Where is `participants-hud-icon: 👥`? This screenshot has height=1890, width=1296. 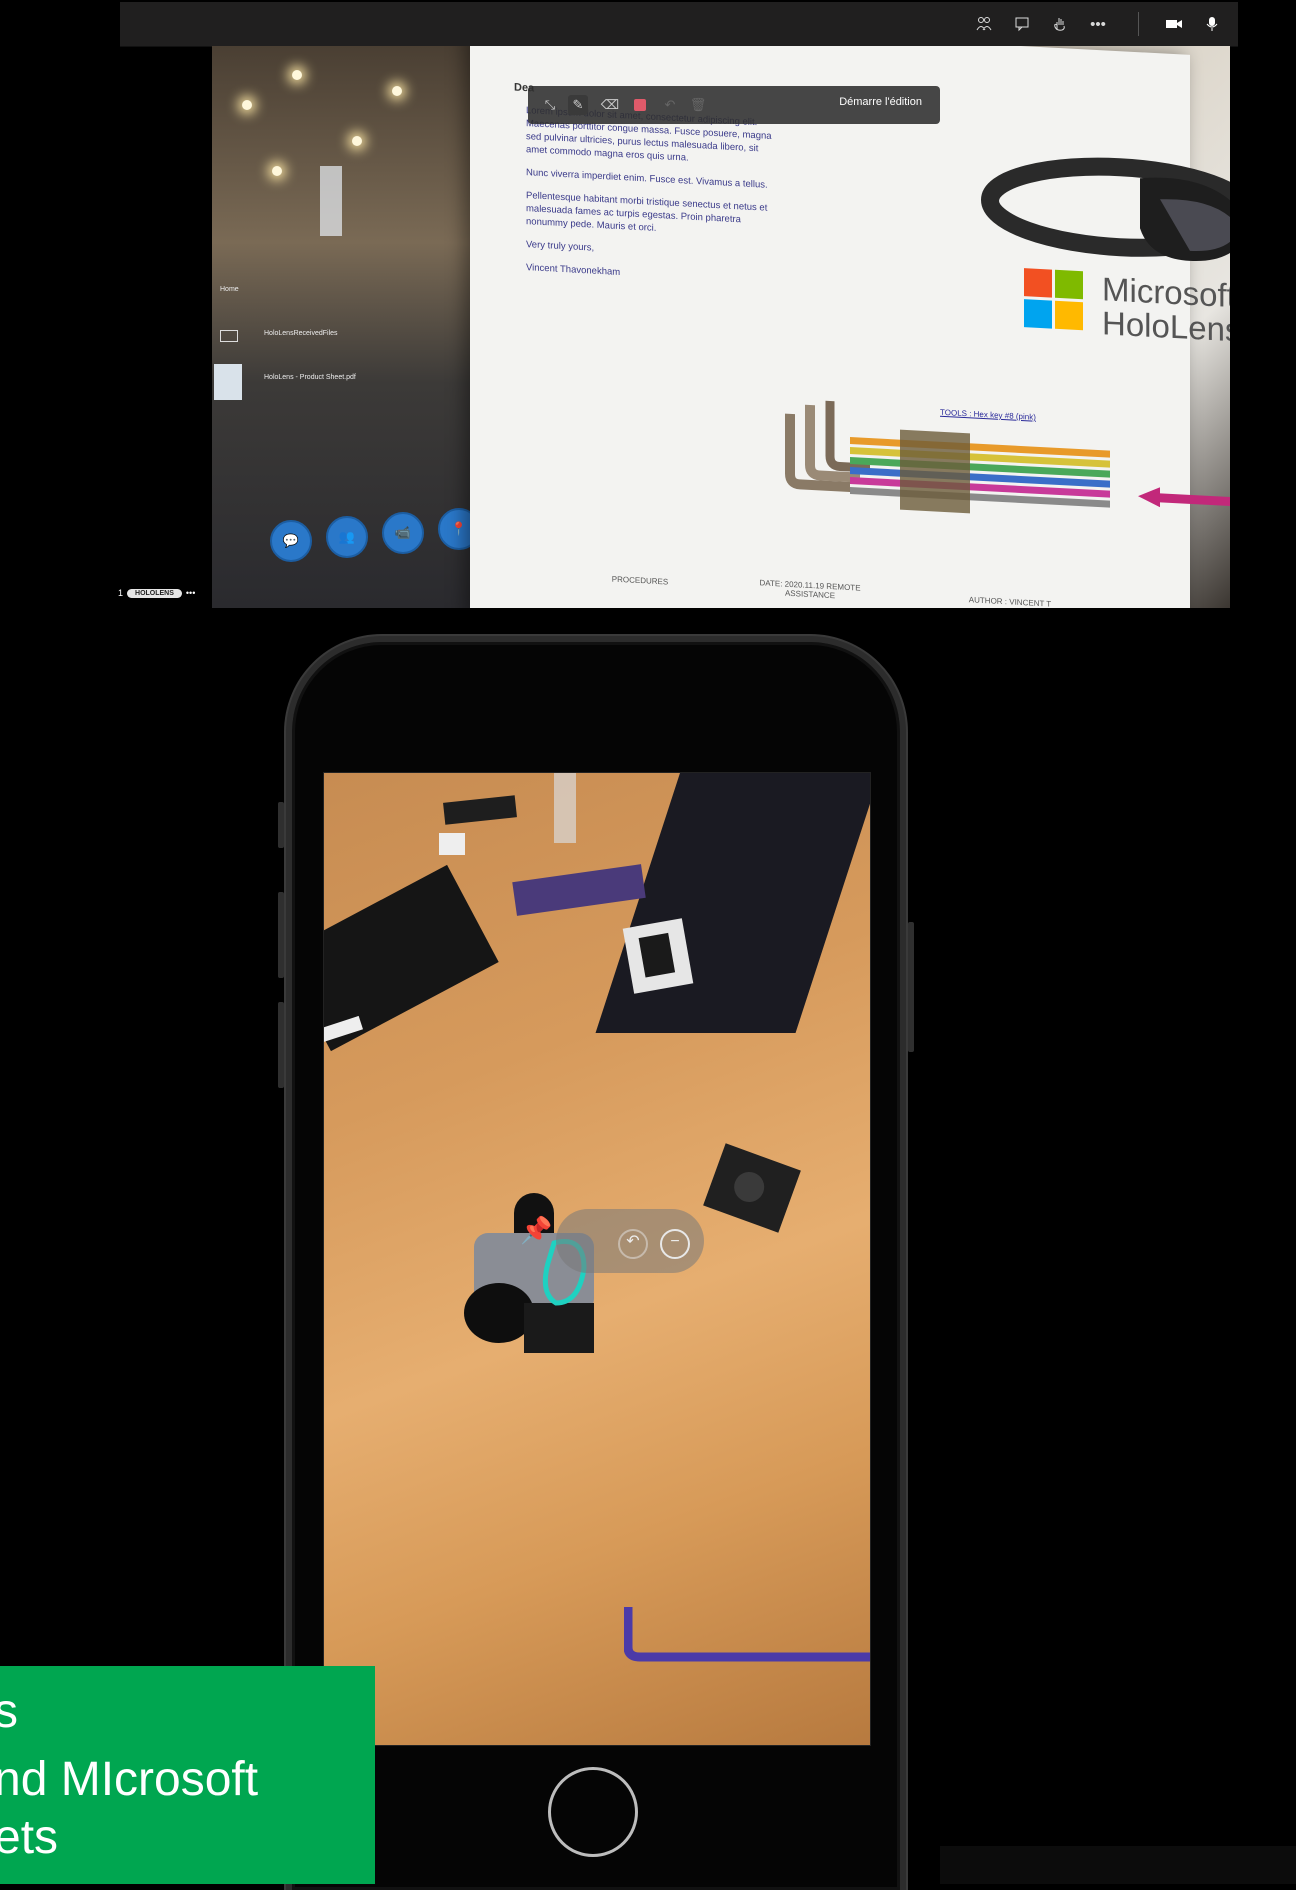 participants-hud-icon: 👥 is located at coordinates (347, 537).